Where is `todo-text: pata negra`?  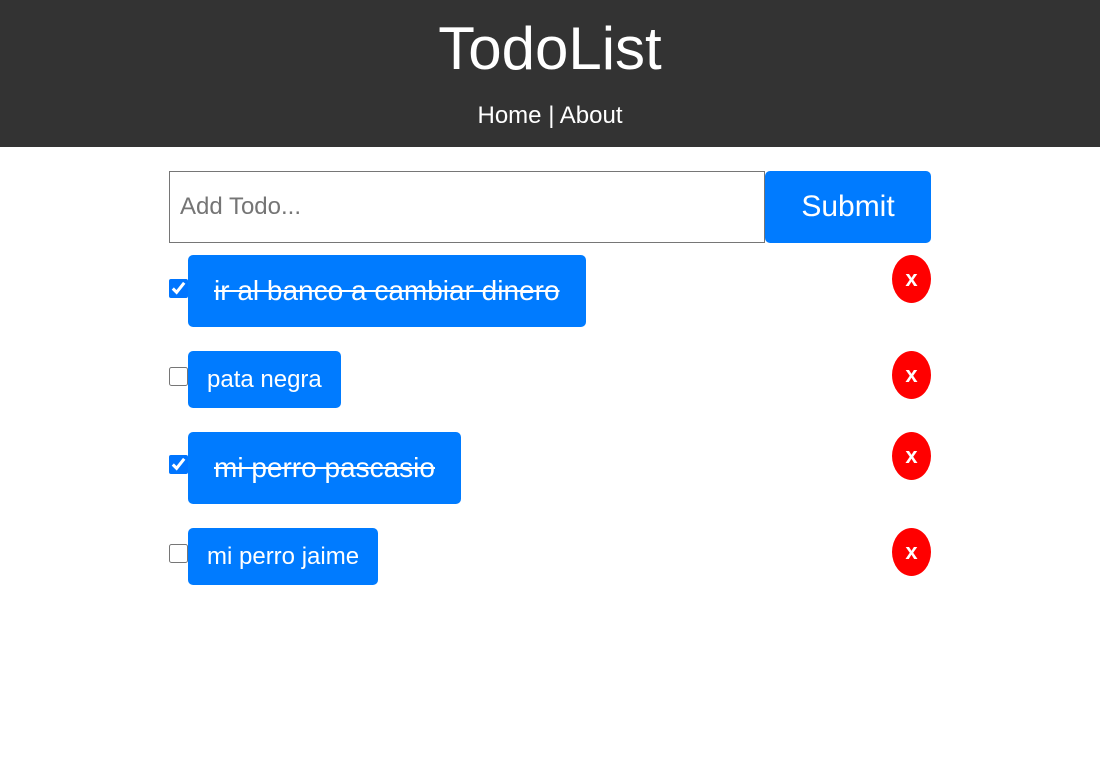 todo-text: pata negra is located at coordinates (264, 379).